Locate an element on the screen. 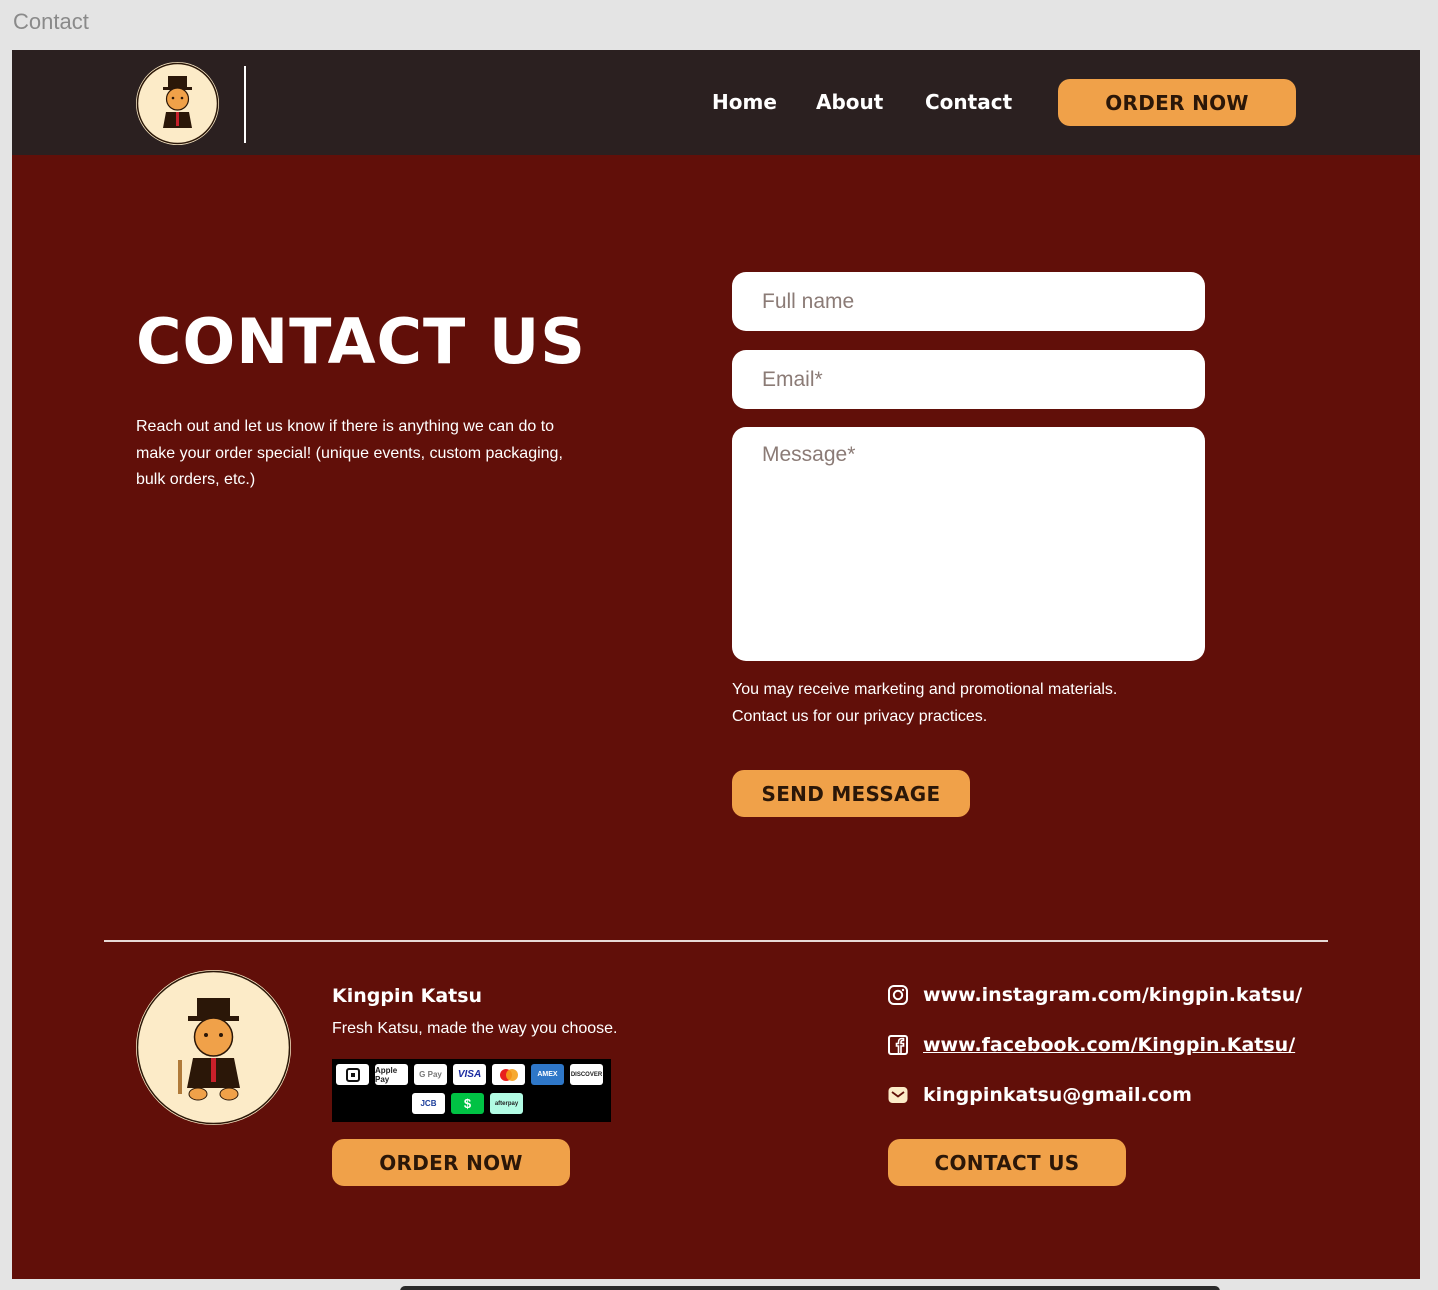  google-pay-icon: G Pay is located at coordinates (430, 1074).